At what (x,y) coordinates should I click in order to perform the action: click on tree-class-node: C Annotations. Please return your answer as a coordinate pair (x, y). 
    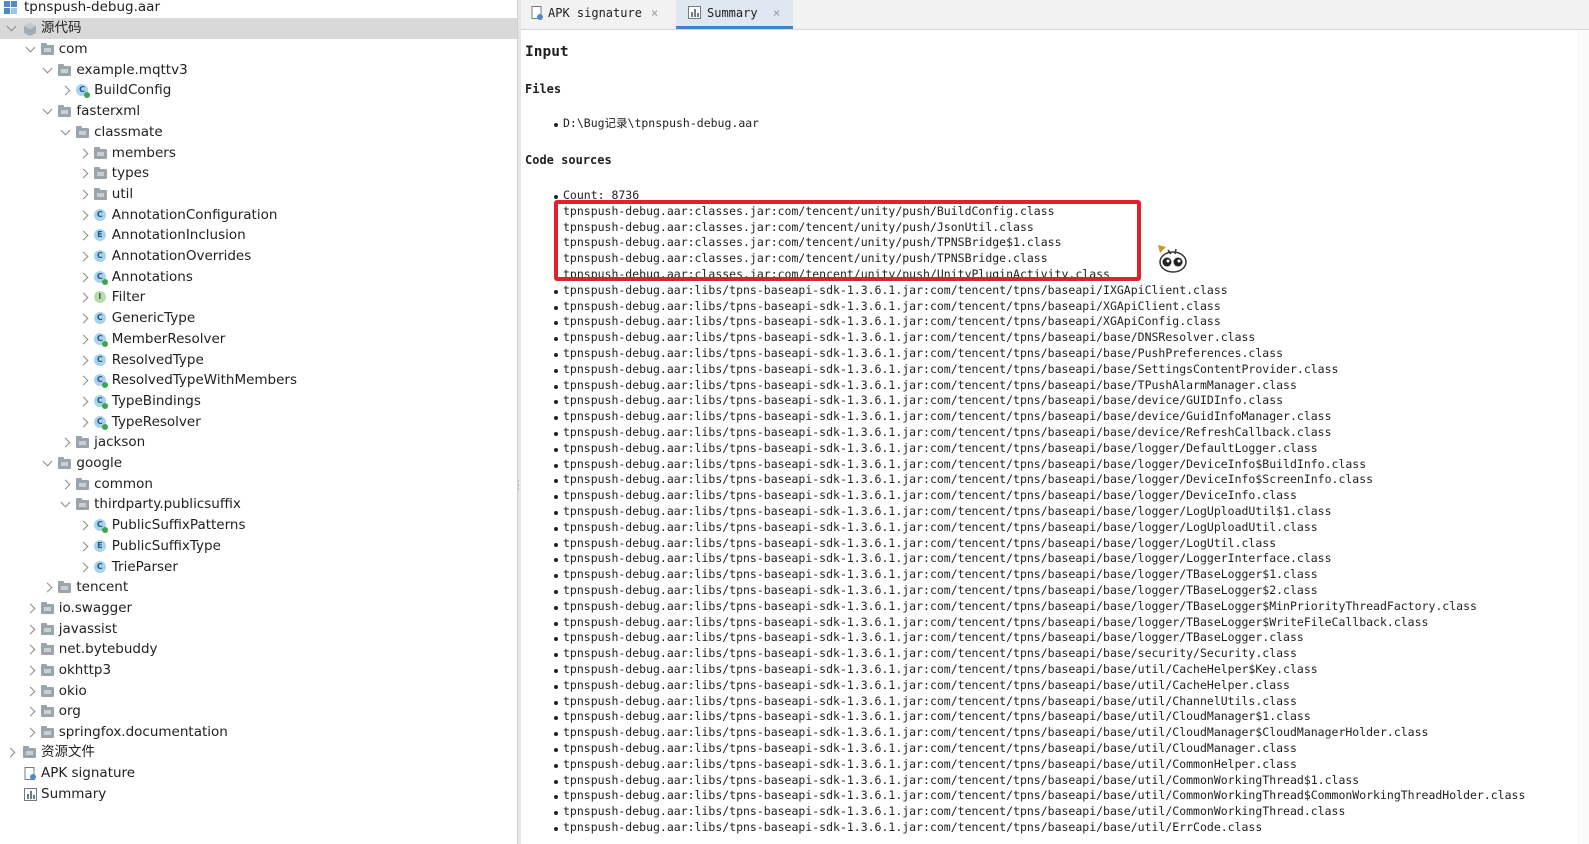
    Looking at the image, I should click on (258, 277).